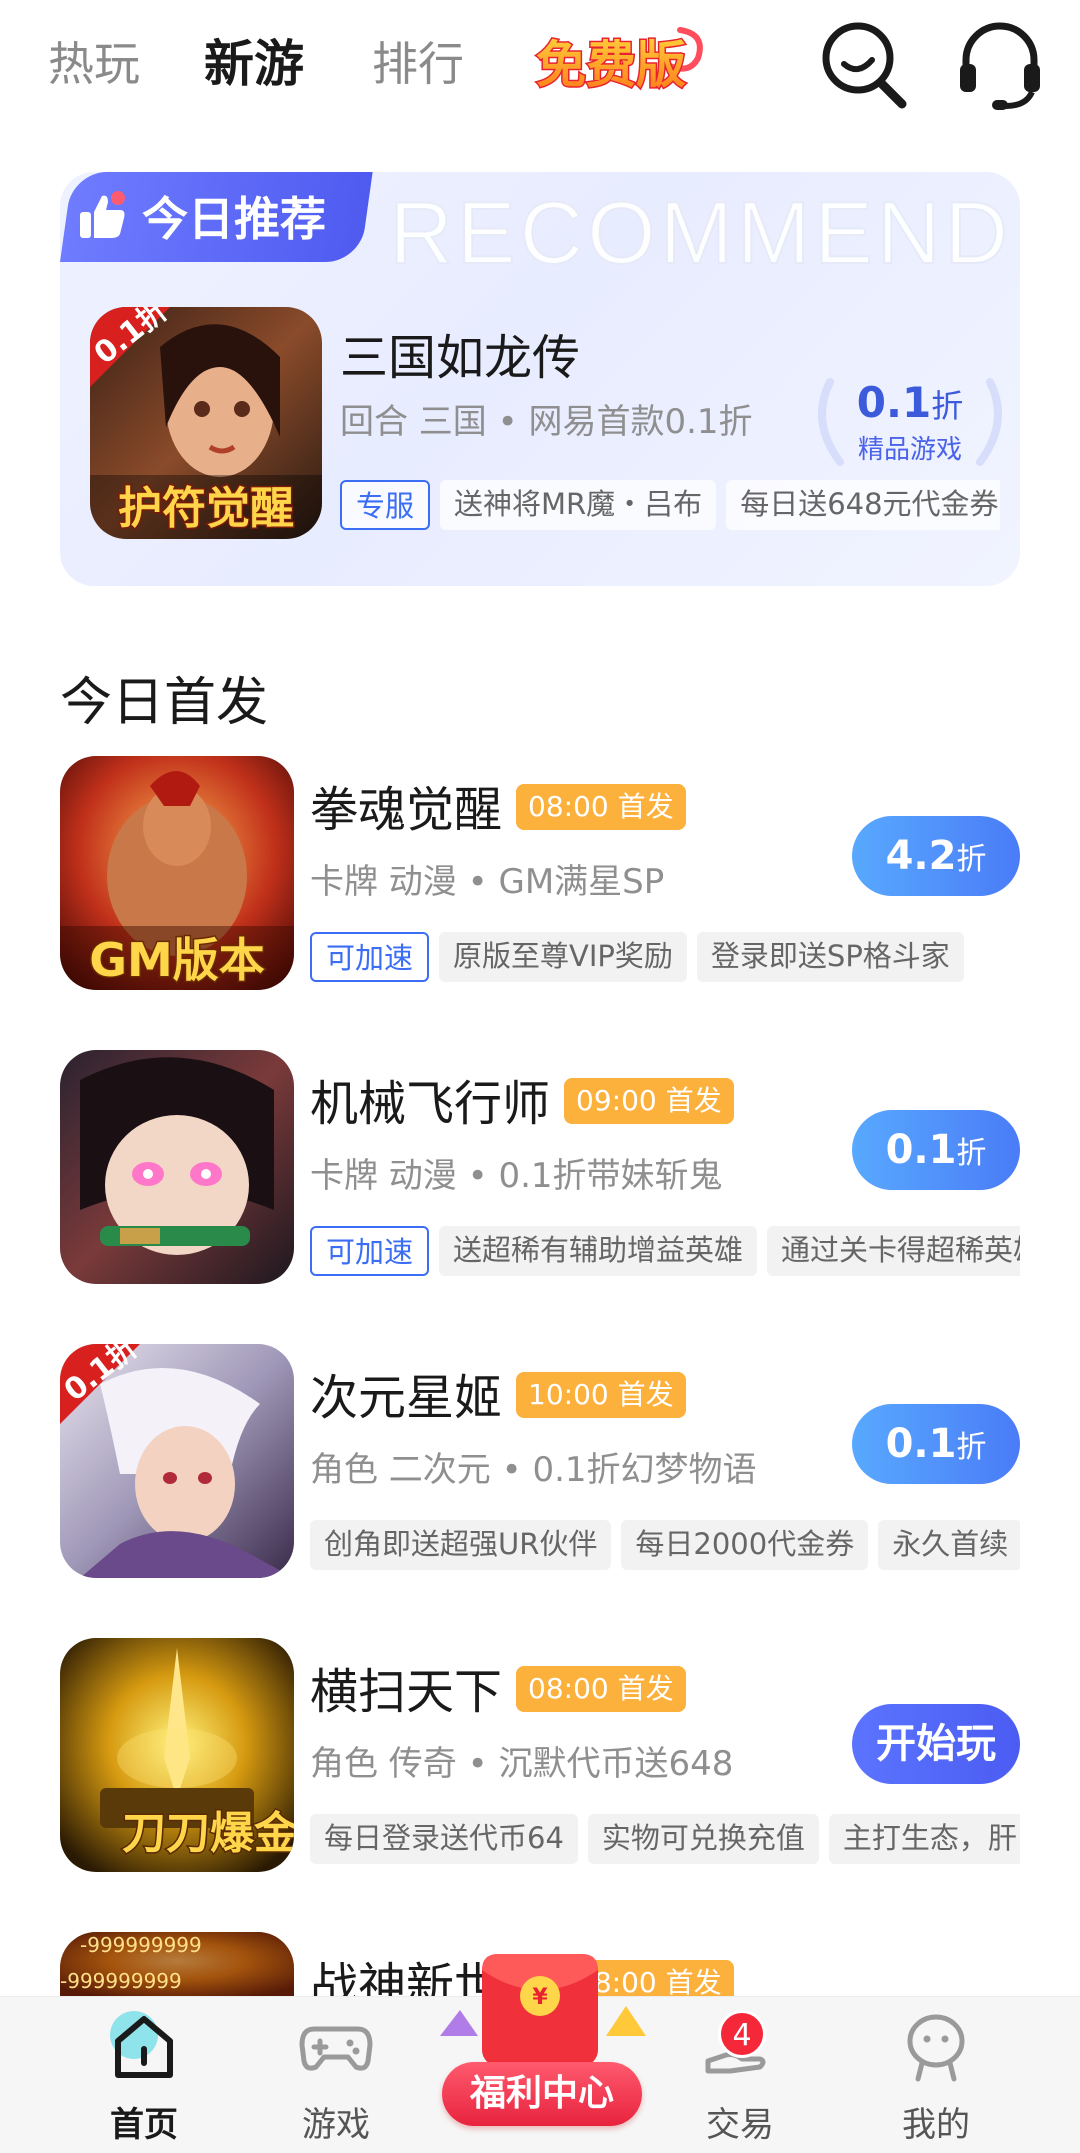 This screenshot has height=2153, width=1080. I want to click on recommend-watermark: RECOMMEND, so click(700, 232).